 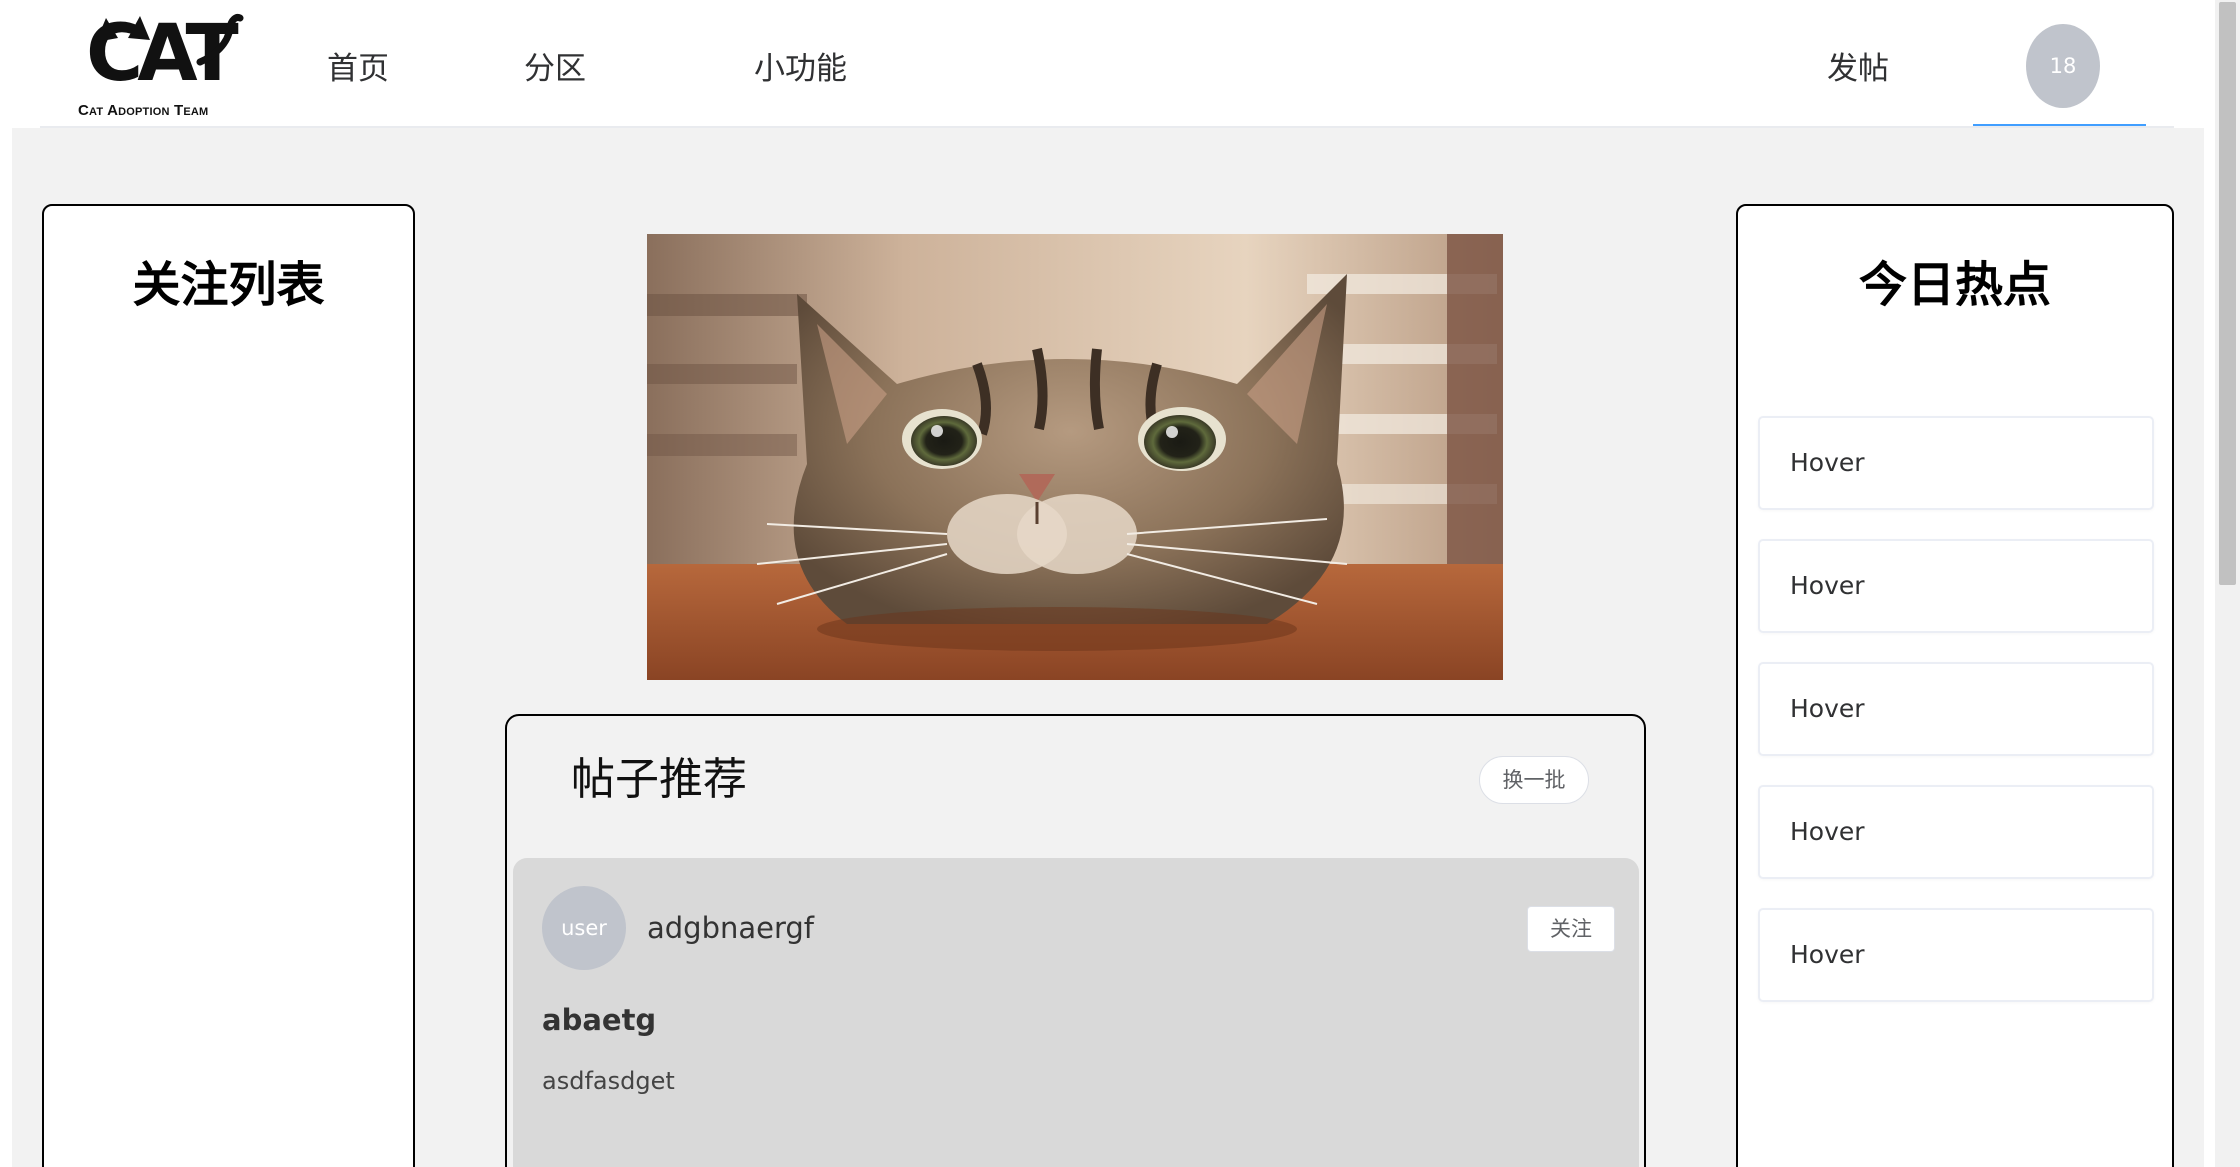 I want to click on cat-ears-icon, so click(x=123, y=29).